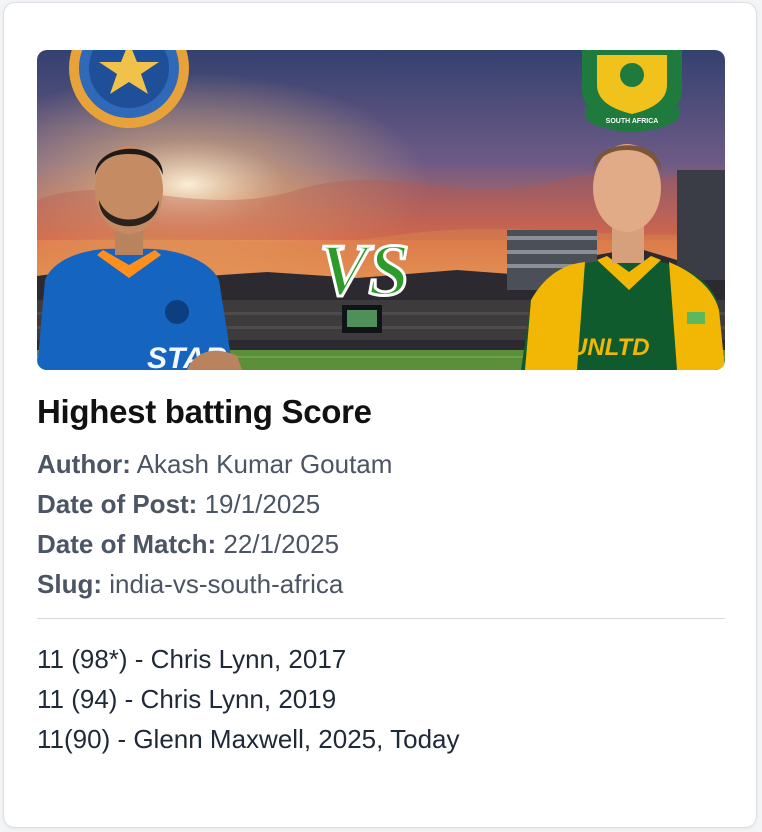  What do you see at coordinates (226, 584) in the screenshot?
I see `meta-value: india-vs-south-africa` at bounding box center [226, 584].